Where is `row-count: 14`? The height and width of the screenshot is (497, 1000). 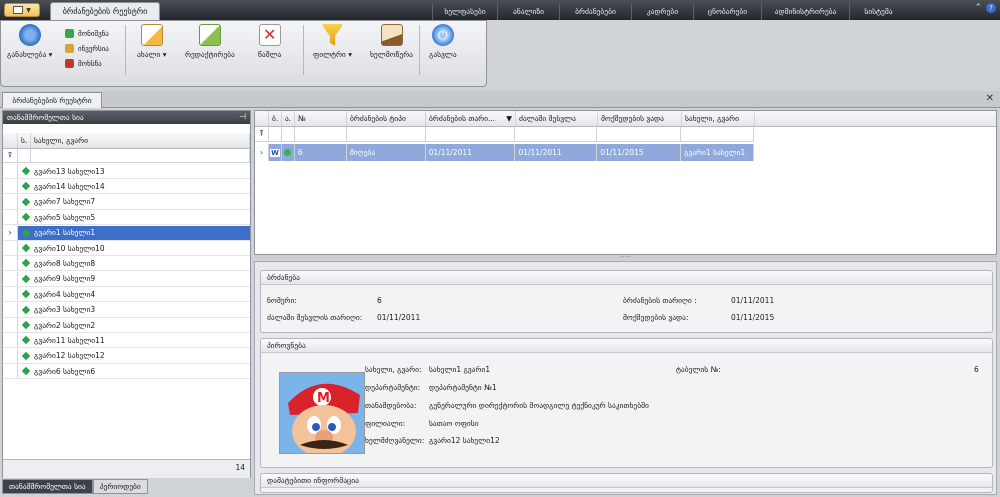 row-count: 14 is located at coordinates (240, 467).